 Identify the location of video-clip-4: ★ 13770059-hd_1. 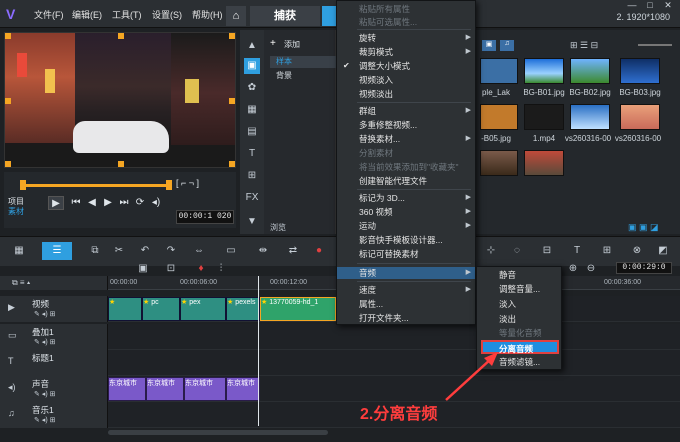
(298, 309).